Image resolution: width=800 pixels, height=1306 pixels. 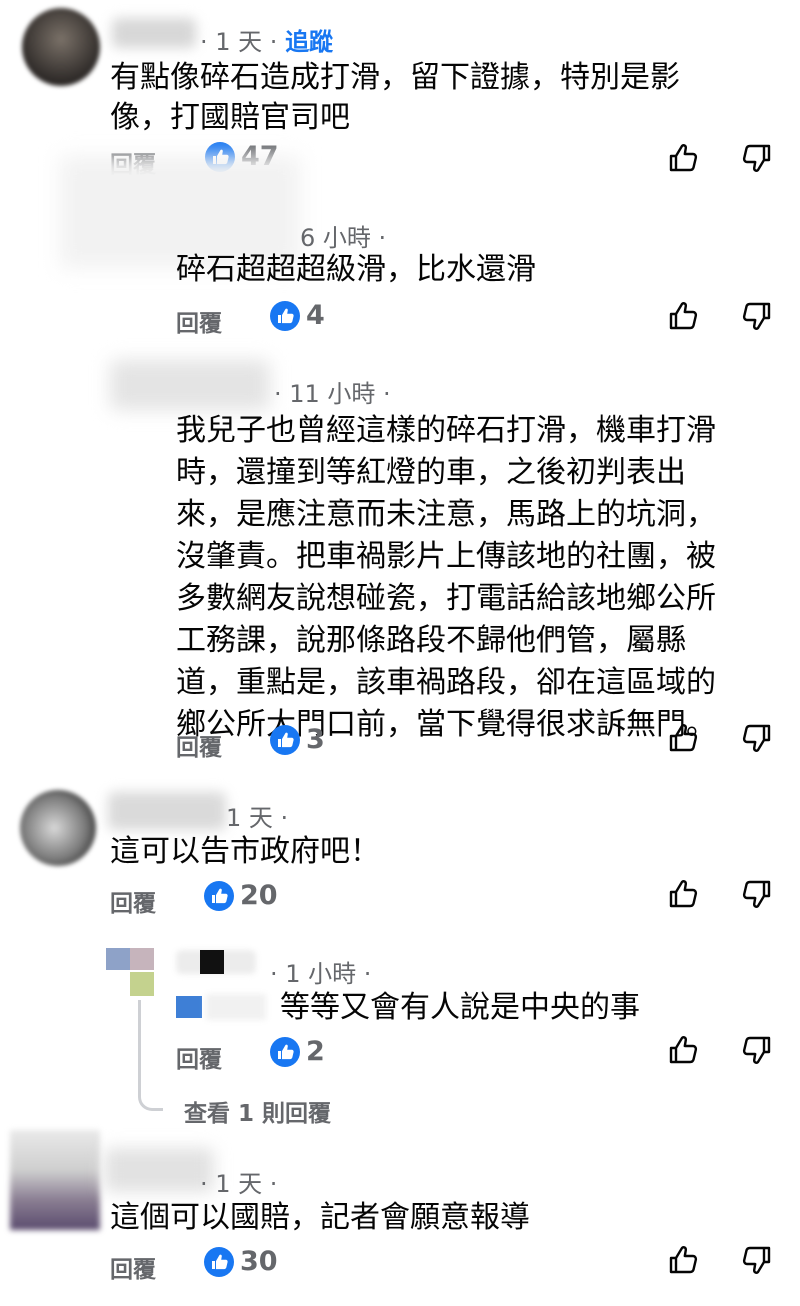 What do you see at coordinates (332, 394) in the screenshot?
I see `timestamp: · 11 小時 ·` at bounding box center [332, 394].